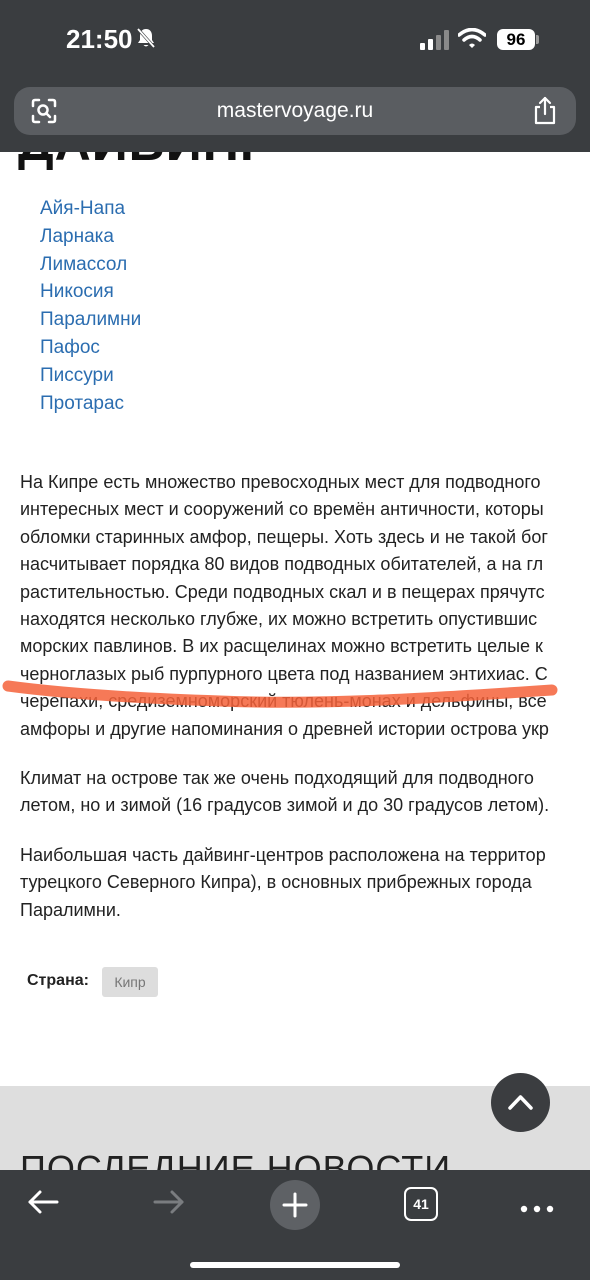 This screenshot has width=590, height=1280. I want to click on new-tab-button, so click(295, 1205).